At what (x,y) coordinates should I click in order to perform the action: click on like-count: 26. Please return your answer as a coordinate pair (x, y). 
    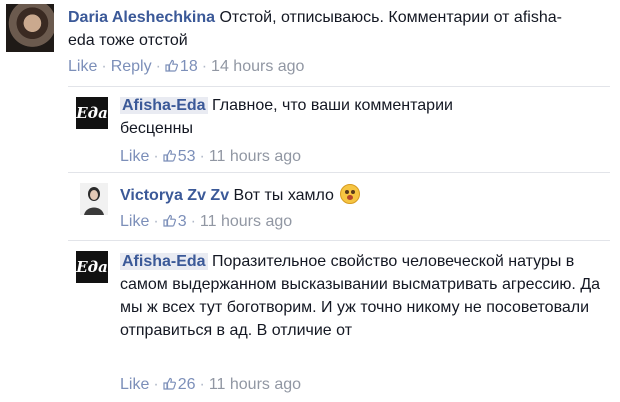
    Looking at the image, I should click on (179, 384).